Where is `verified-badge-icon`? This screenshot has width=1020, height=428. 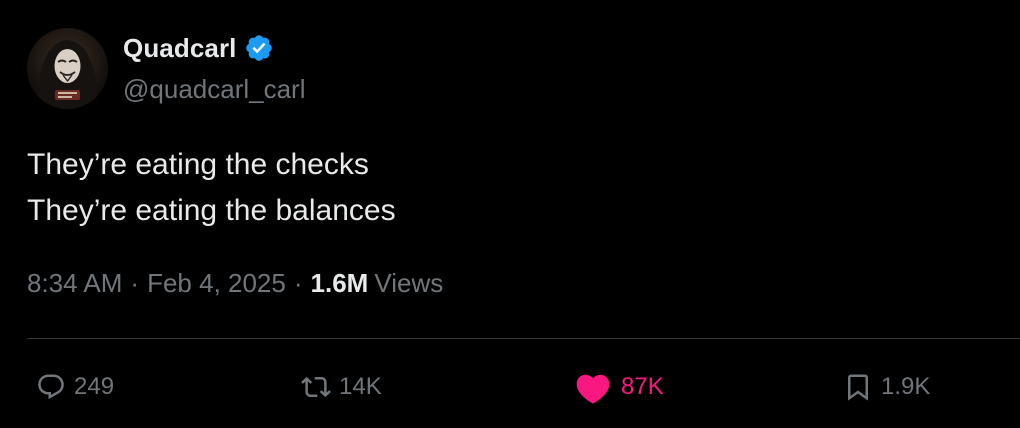
verified-badge-icon is located at coordinates (259, 48).